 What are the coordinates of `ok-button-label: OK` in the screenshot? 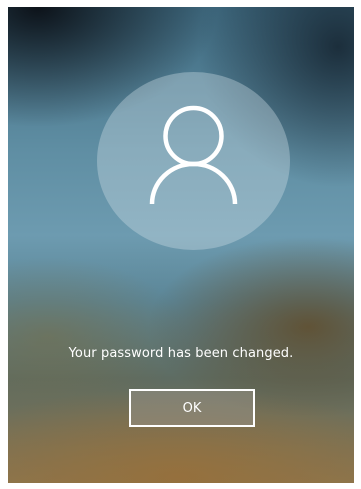 It's located at (192, 408).